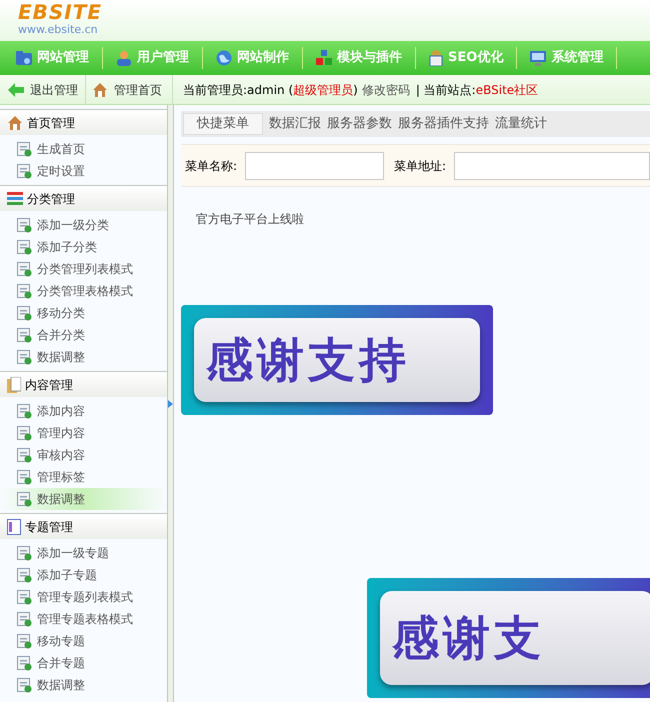  I want to click on section-title: 分类管理, so click(51, 199).